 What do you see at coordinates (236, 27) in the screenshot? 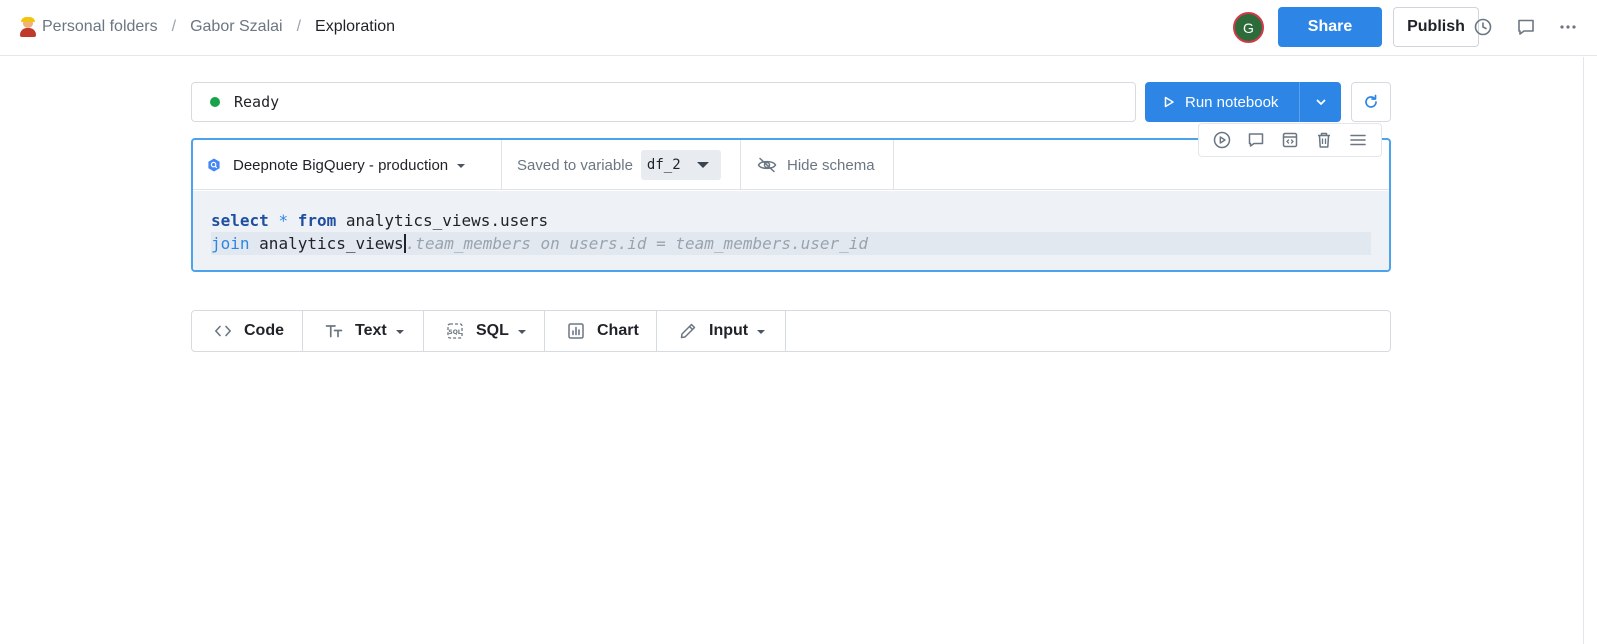
I see `breadcrumb-user-folder: Gabor Szalai` at bounding box center [236, 27].